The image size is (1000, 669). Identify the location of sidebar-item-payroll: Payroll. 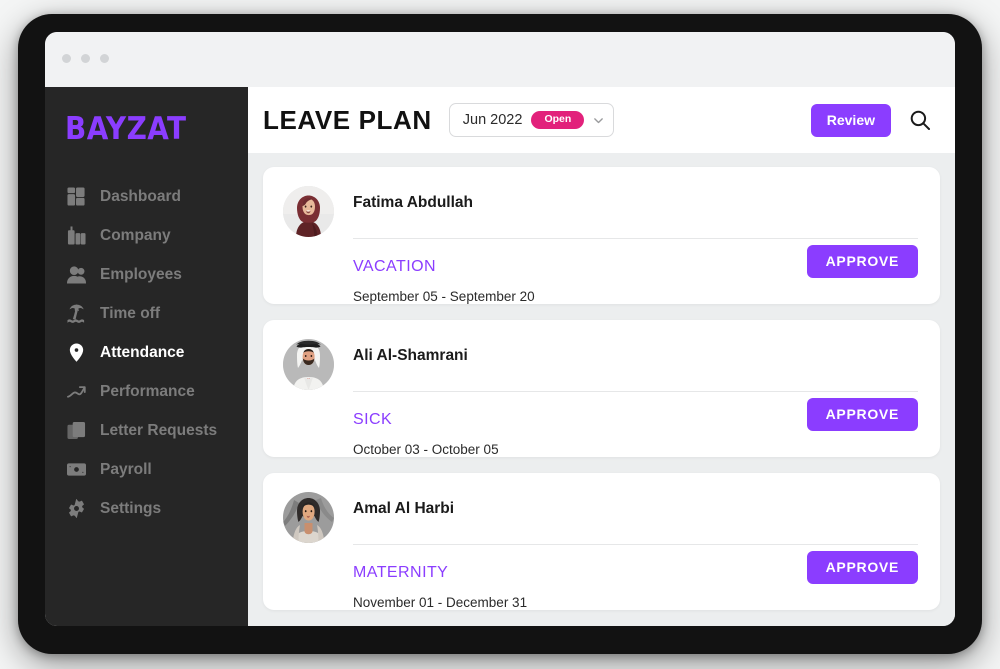
(146, 469).